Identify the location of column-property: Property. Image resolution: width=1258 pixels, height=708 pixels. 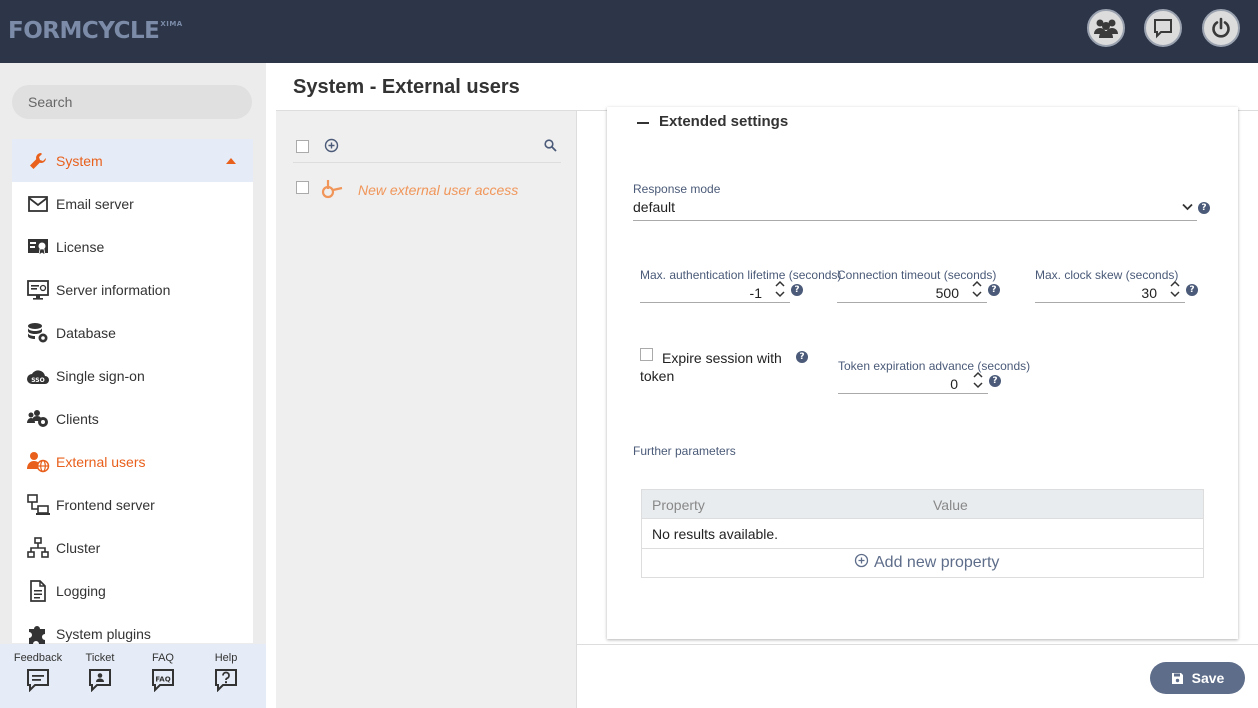
(678, 505).